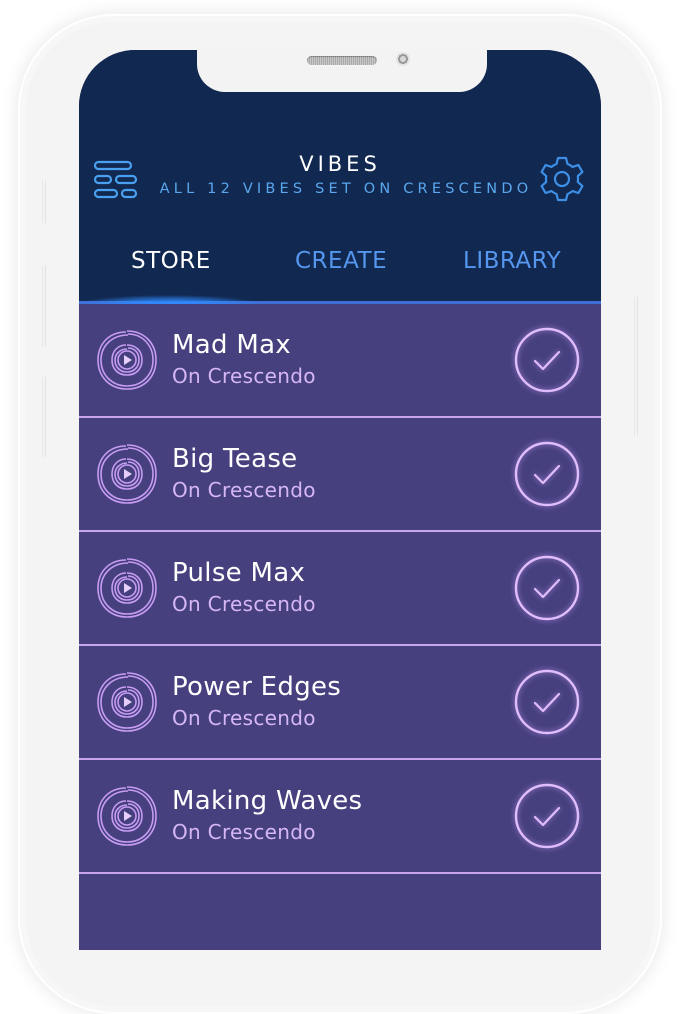 This screenshot has height=1014, width=680. I want to click on tab-bar: STORE CREATE LIBRARY, so click(340, 268).